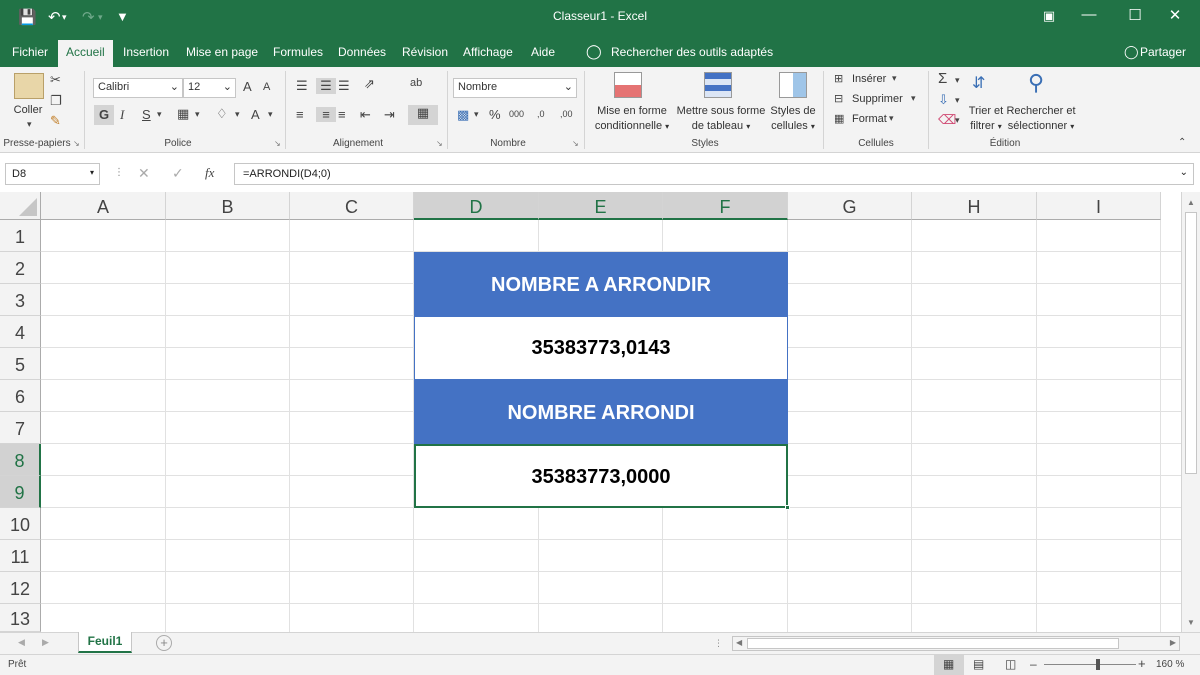 This screenshot has height=675, width=1200. What do you see at coordinates (266, 87) in the screenshot?
I see `shrink-font-icon: A` at bounding box center [266, 87].